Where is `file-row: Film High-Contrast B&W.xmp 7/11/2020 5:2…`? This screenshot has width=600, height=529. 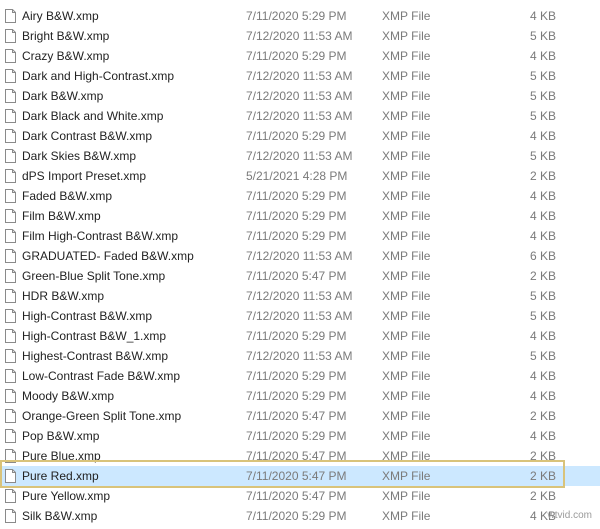 file-row: Film High-Contrast B&W.xmp 7/11/2020 5:2… is located at coordinates (300, 236).